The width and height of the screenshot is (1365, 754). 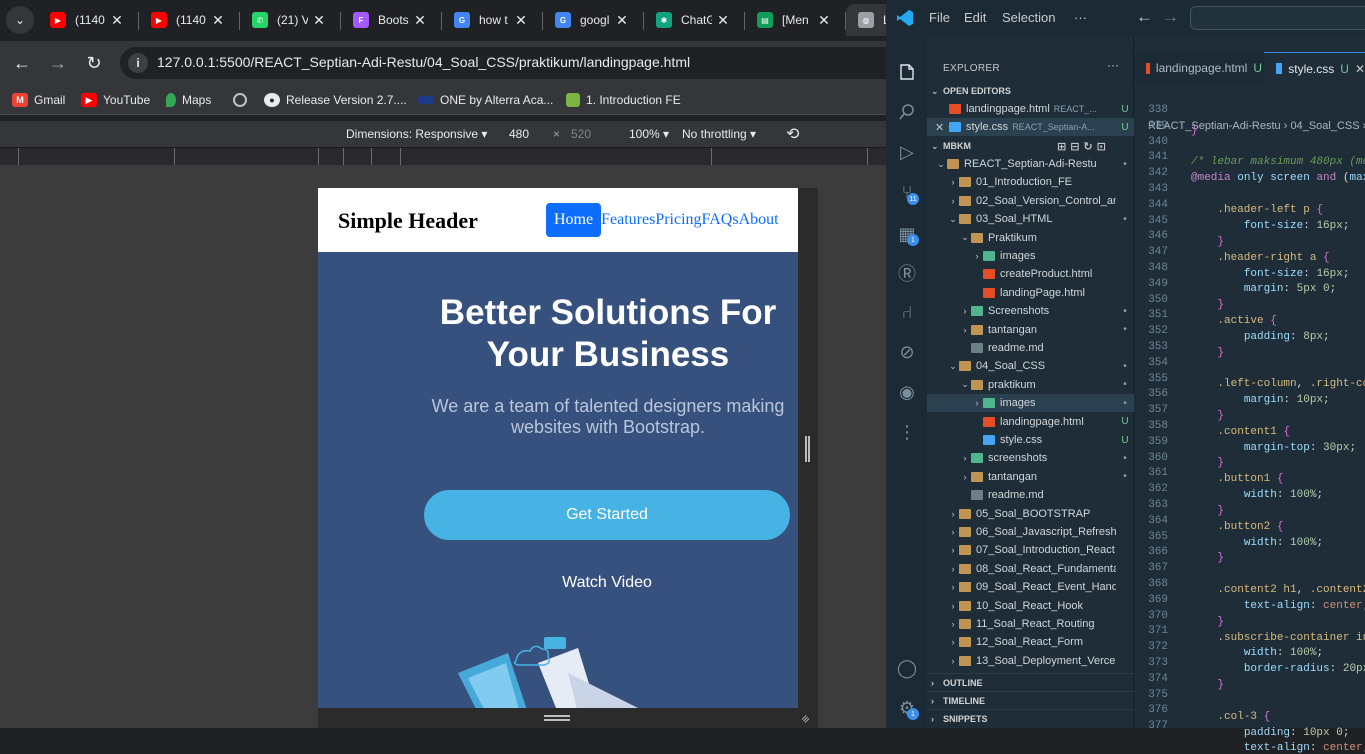 I want to click on nav-home: Home, so click(x=574, y=220).